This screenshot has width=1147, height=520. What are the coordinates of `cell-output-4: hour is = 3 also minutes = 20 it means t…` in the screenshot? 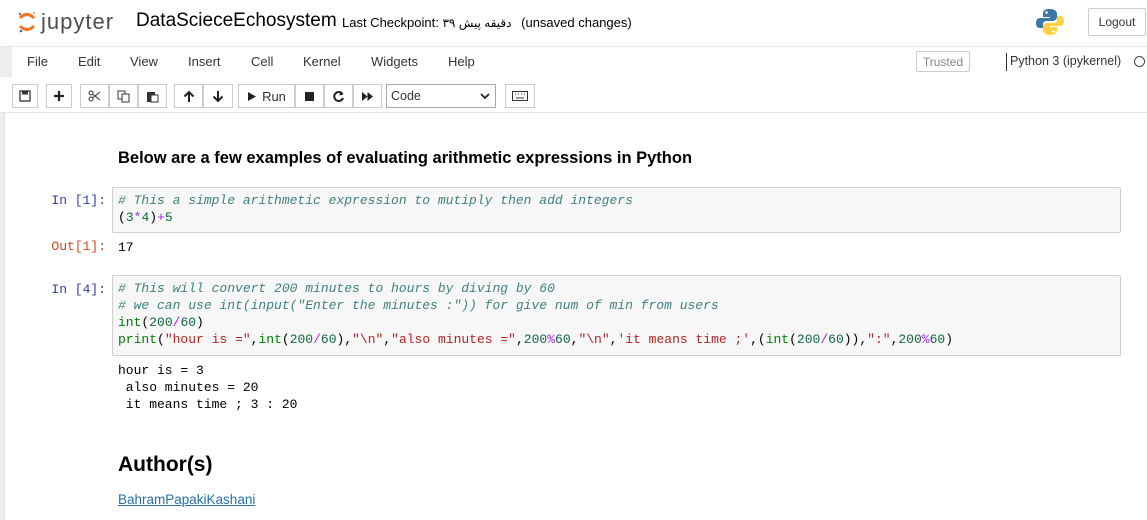 It's located at (208, 387).